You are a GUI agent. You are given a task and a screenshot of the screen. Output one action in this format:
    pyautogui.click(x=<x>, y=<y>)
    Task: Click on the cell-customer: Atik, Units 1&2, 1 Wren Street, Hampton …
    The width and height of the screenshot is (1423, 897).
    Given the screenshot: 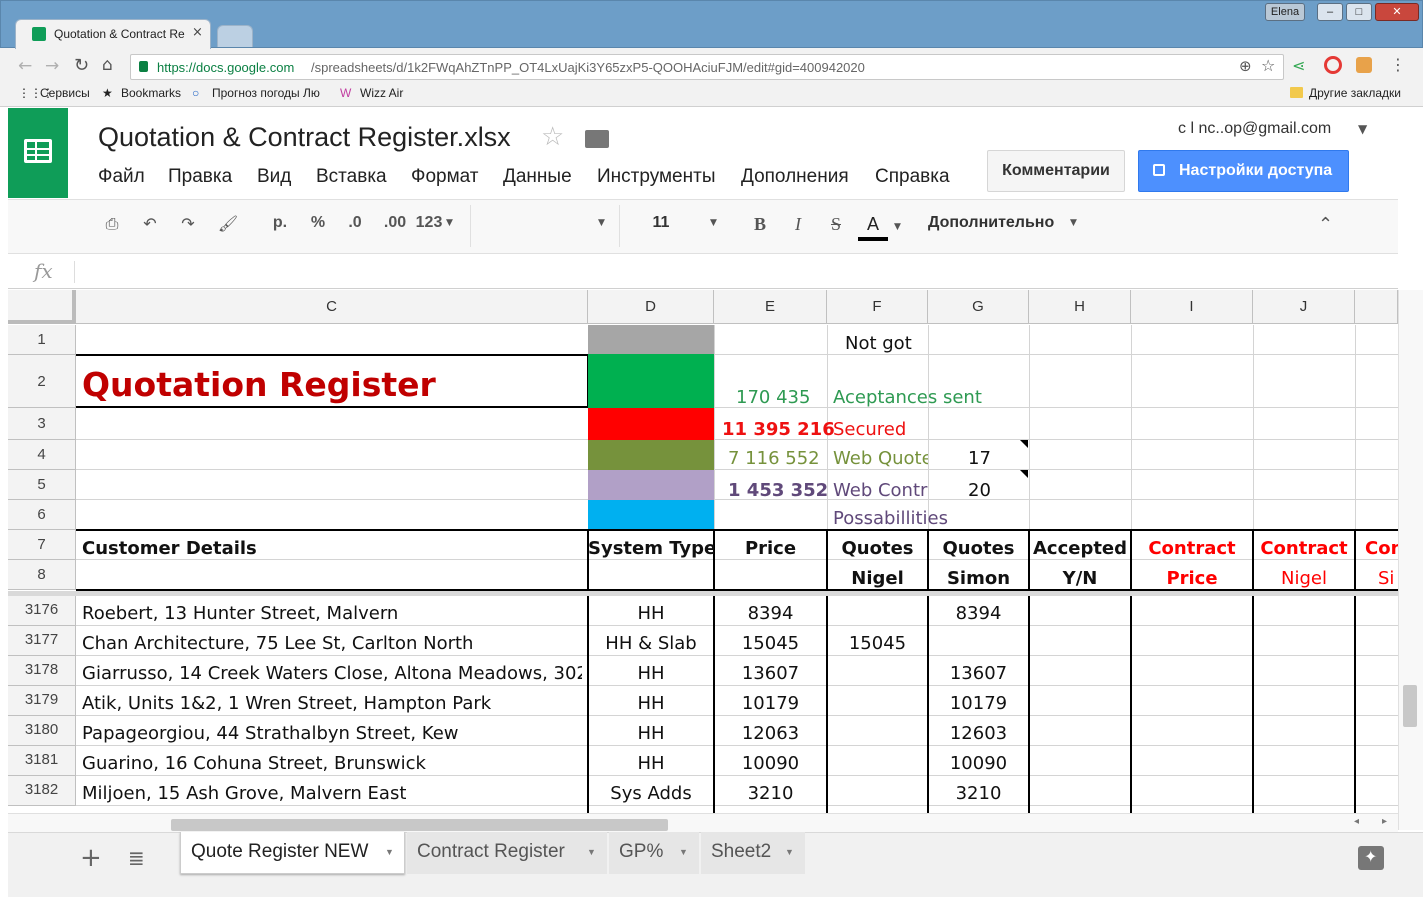 What is the action you would take?
    pyautogui.click(x=332, y=703)
    